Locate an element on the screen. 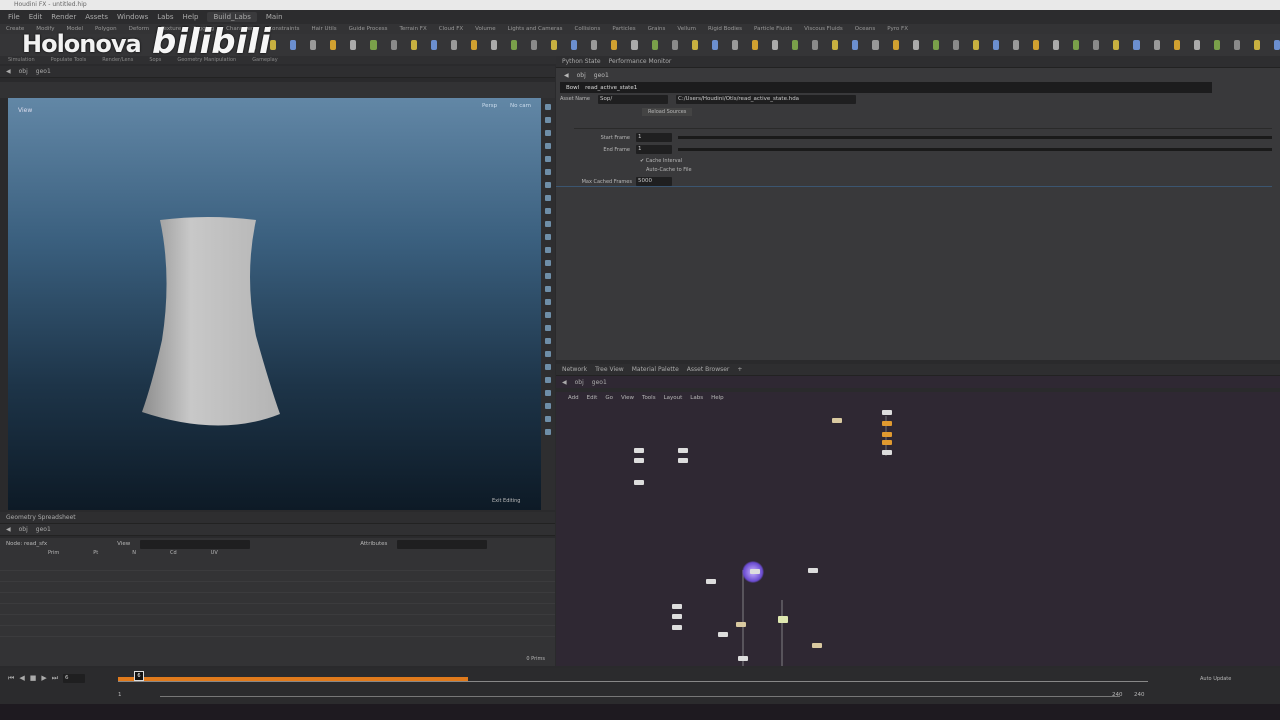 The height and width of the screenshot is (720, 1280). timeline-cursor: 6 is located at coordinates (139, 676).